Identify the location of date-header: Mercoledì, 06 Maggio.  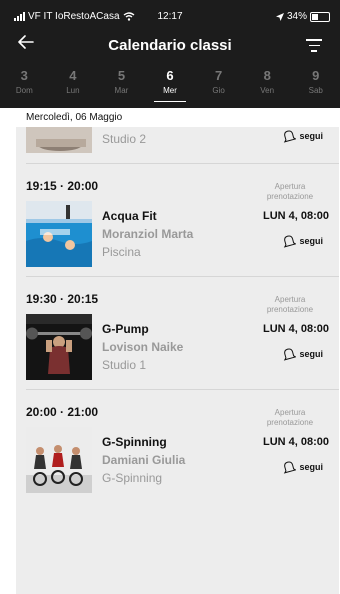
(170, 117).